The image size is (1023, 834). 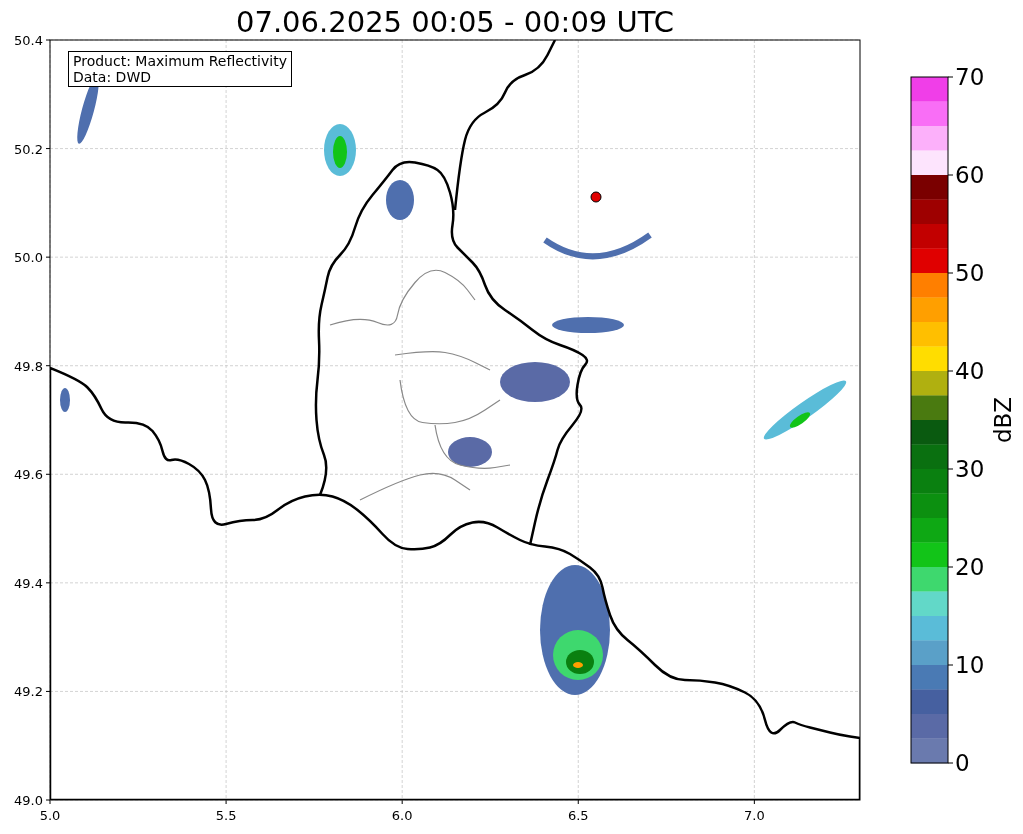 I want to click on axis-tick-label: 5.0, so click(x=50, y=815).